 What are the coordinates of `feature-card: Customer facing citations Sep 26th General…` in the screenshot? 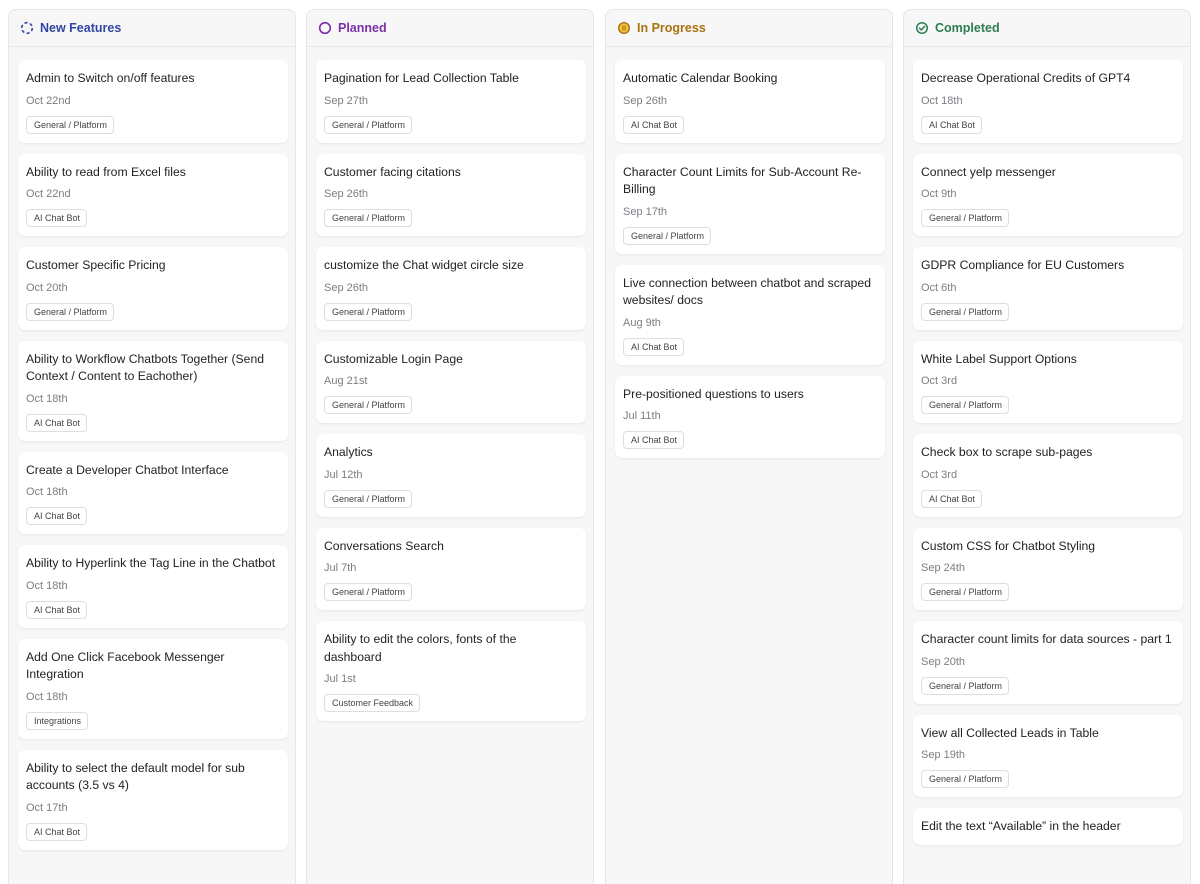 It's located at (451, 194).